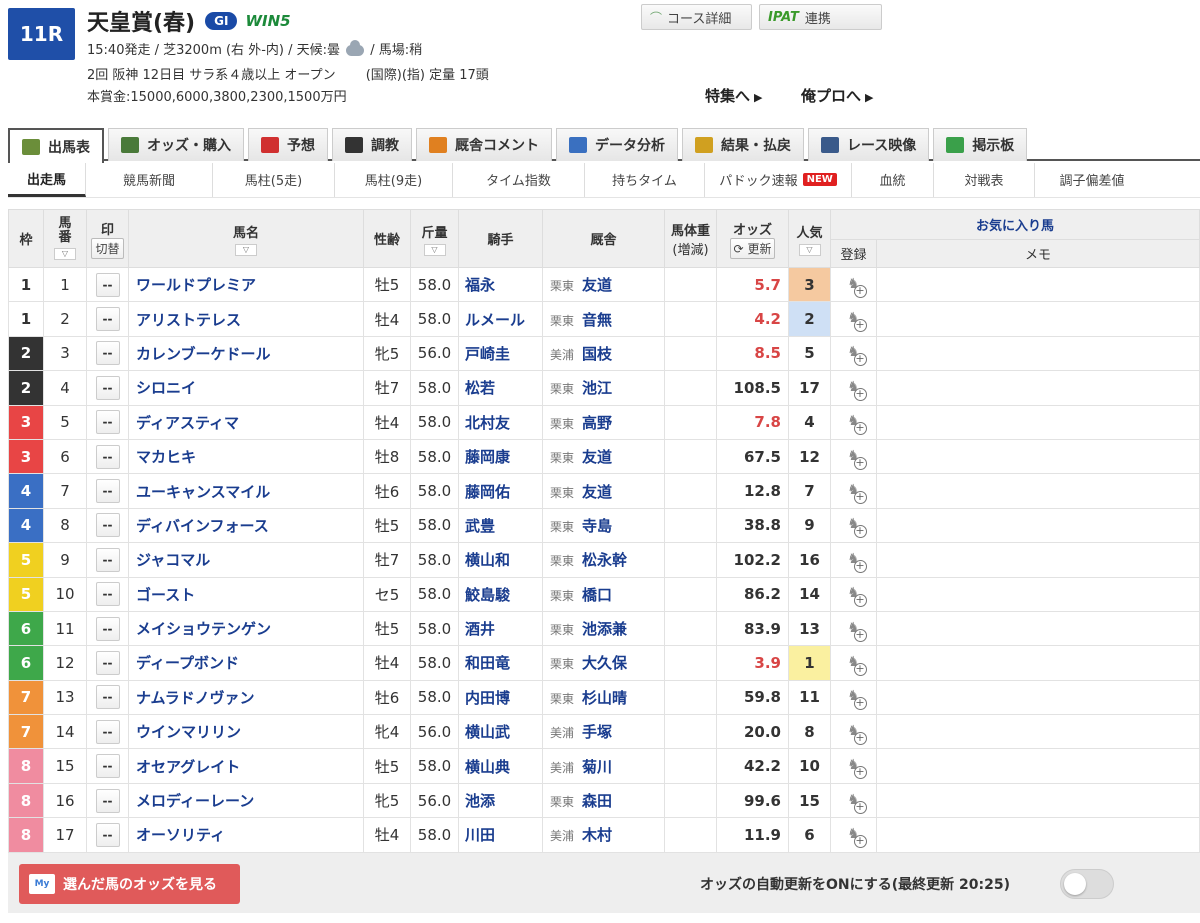 The image size is (1200, 923). I want to click on jockey-link: 北村友, so click(500, 422).